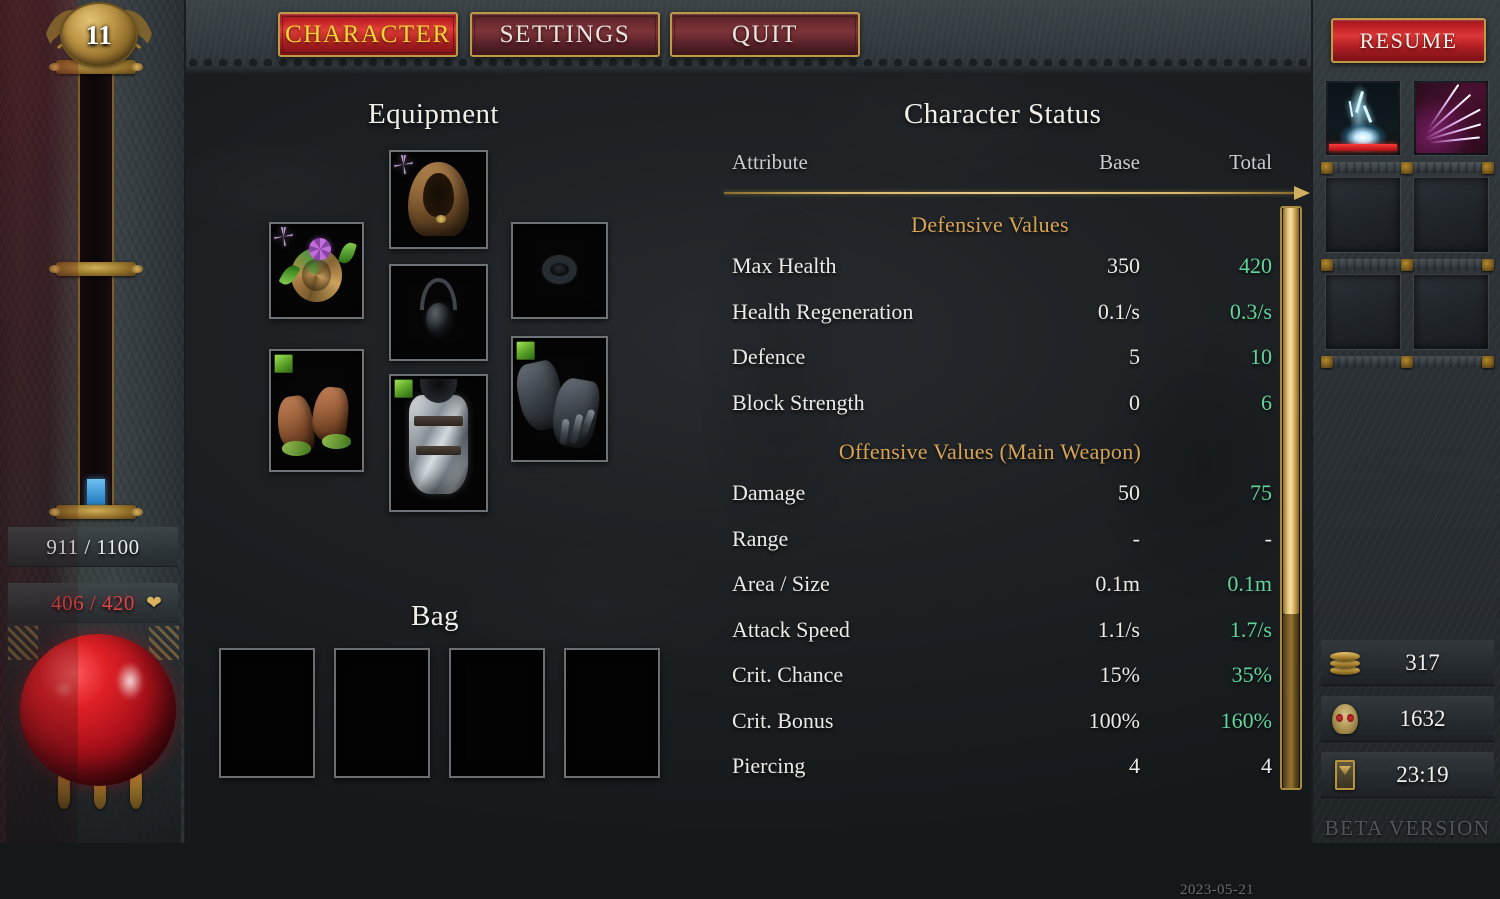  What do you see at coordinates (1246, 720) in the screenshot?
I see `status-row-total: 160%` at bounding box center [1246, 720].